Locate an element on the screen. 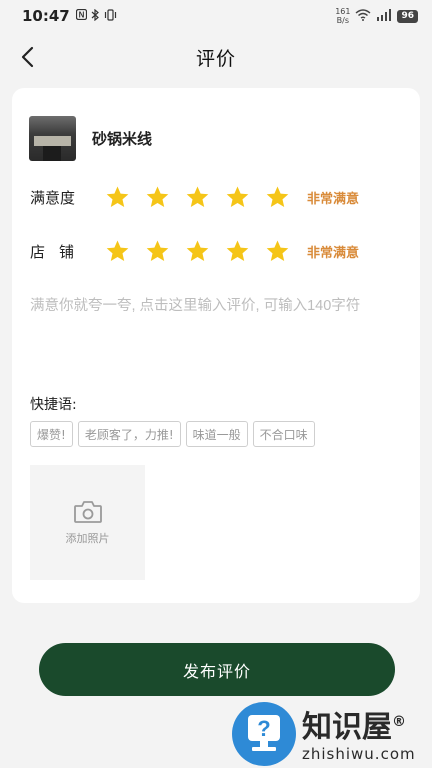 Image resolution: width=432 pixels, height=768 pixels. watermark-text: 知识屋® zhishiwu.com is located at coordinates (359, 734).